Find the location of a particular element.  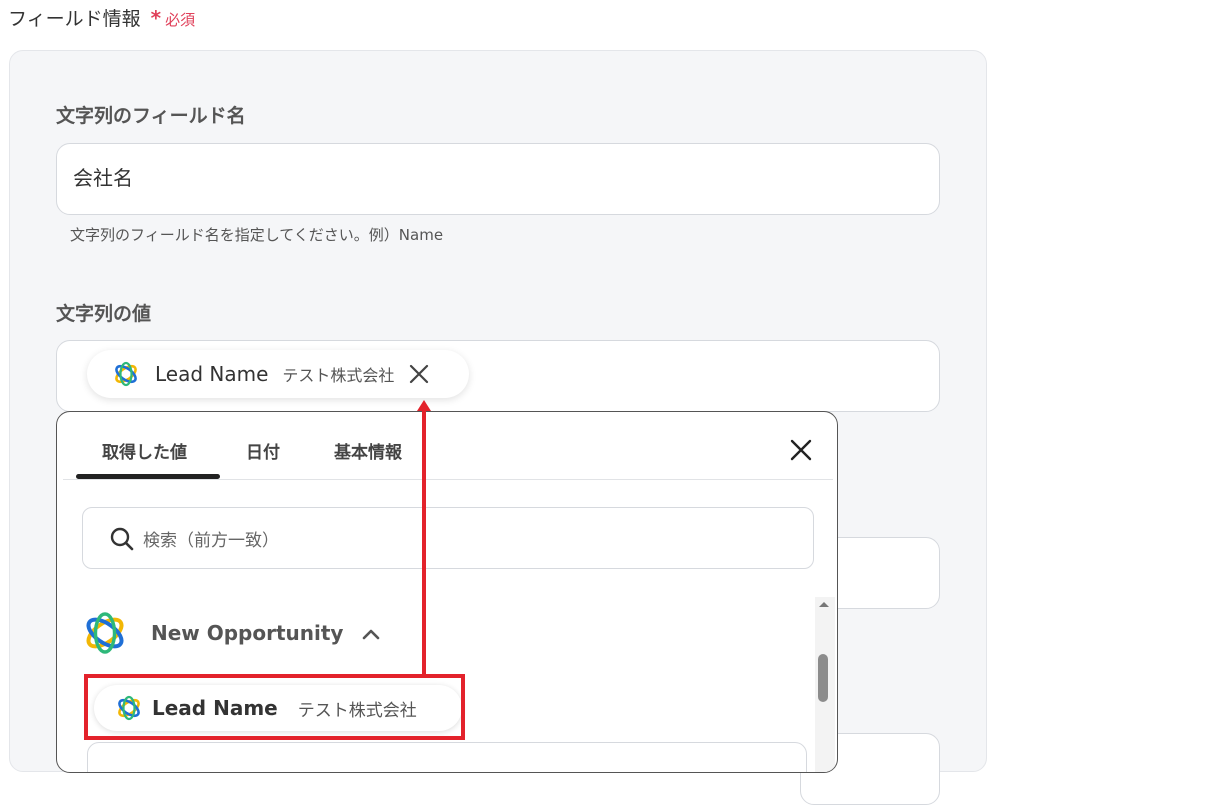

required-star: * is located at coordinates (156, 18).